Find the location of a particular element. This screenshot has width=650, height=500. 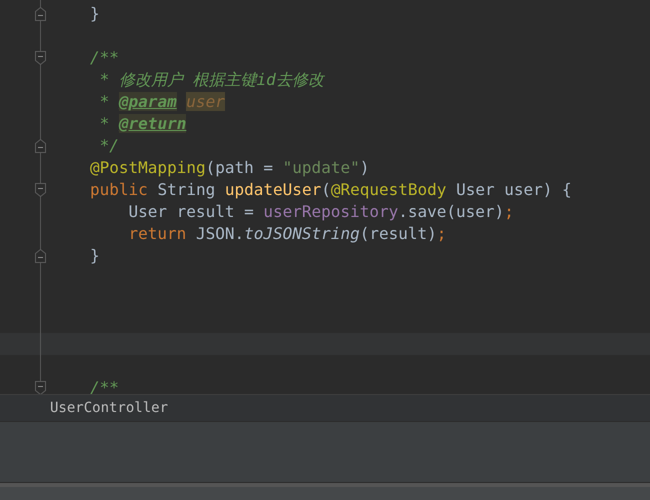

code-token: User user) { is located at coordinates (514, 189).